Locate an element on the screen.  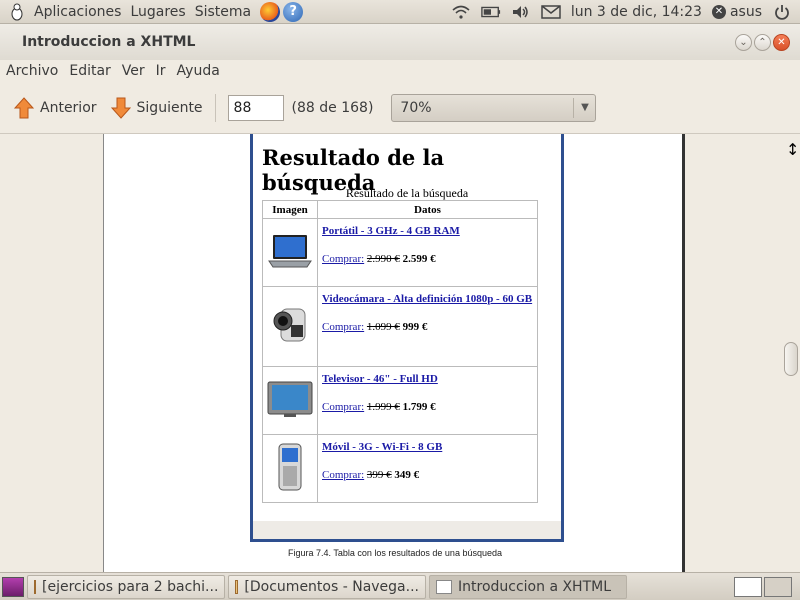
user-menu: ✕ asus is located at coordinates (736, 11).